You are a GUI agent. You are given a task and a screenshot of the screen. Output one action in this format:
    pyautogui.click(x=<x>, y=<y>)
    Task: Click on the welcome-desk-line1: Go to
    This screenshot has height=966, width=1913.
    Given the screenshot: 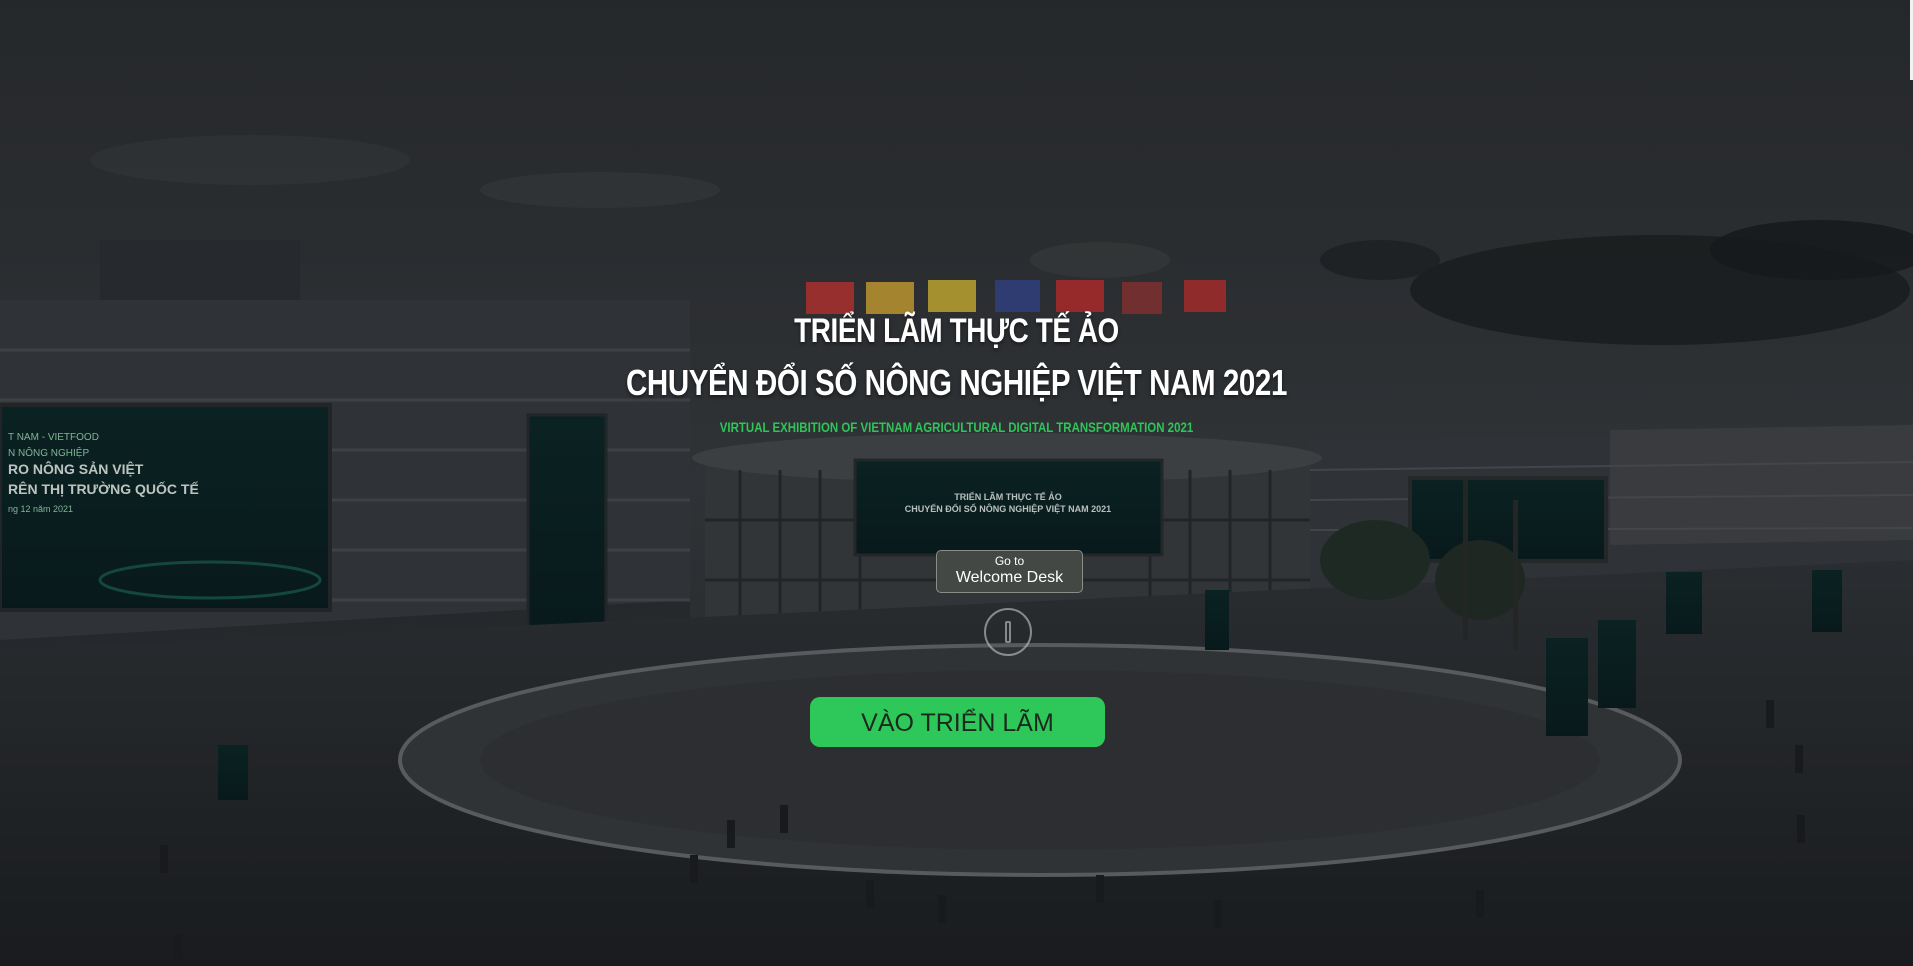 What is the action you would take?
    pyautogui.click(x=1009, y=561)
    